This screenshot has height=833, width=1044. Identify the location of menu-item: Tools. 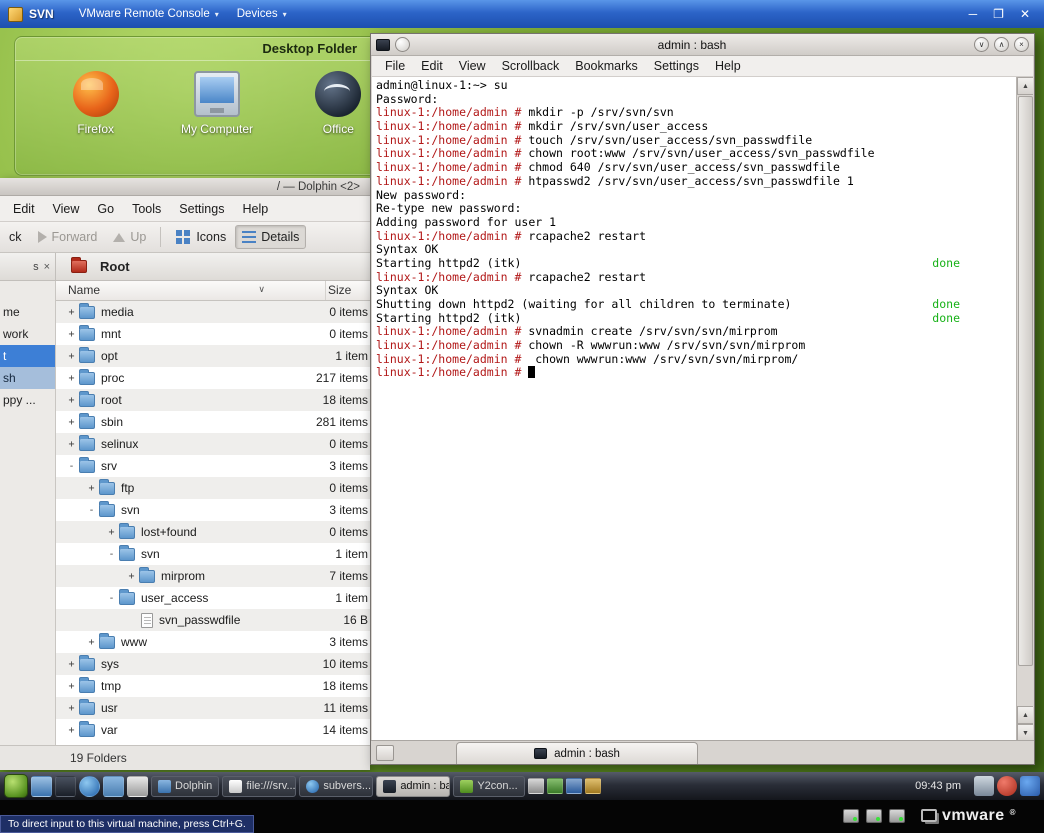
(146, 209).